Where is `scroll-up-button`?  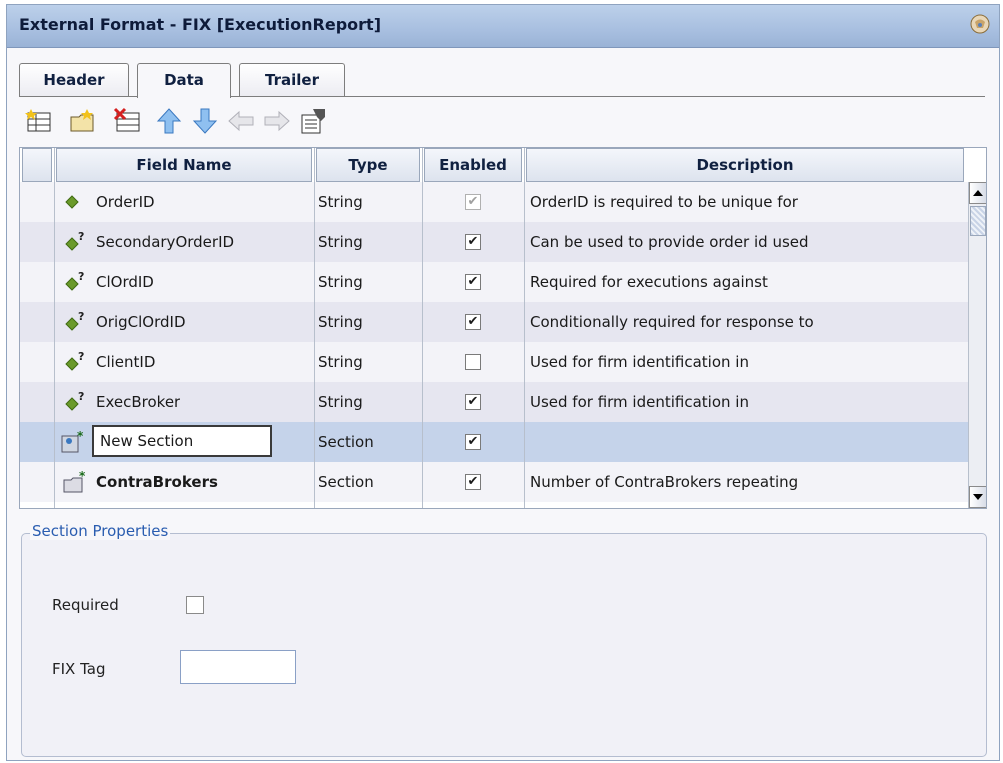 scroll-up-button is located at coordinates (977, 193).